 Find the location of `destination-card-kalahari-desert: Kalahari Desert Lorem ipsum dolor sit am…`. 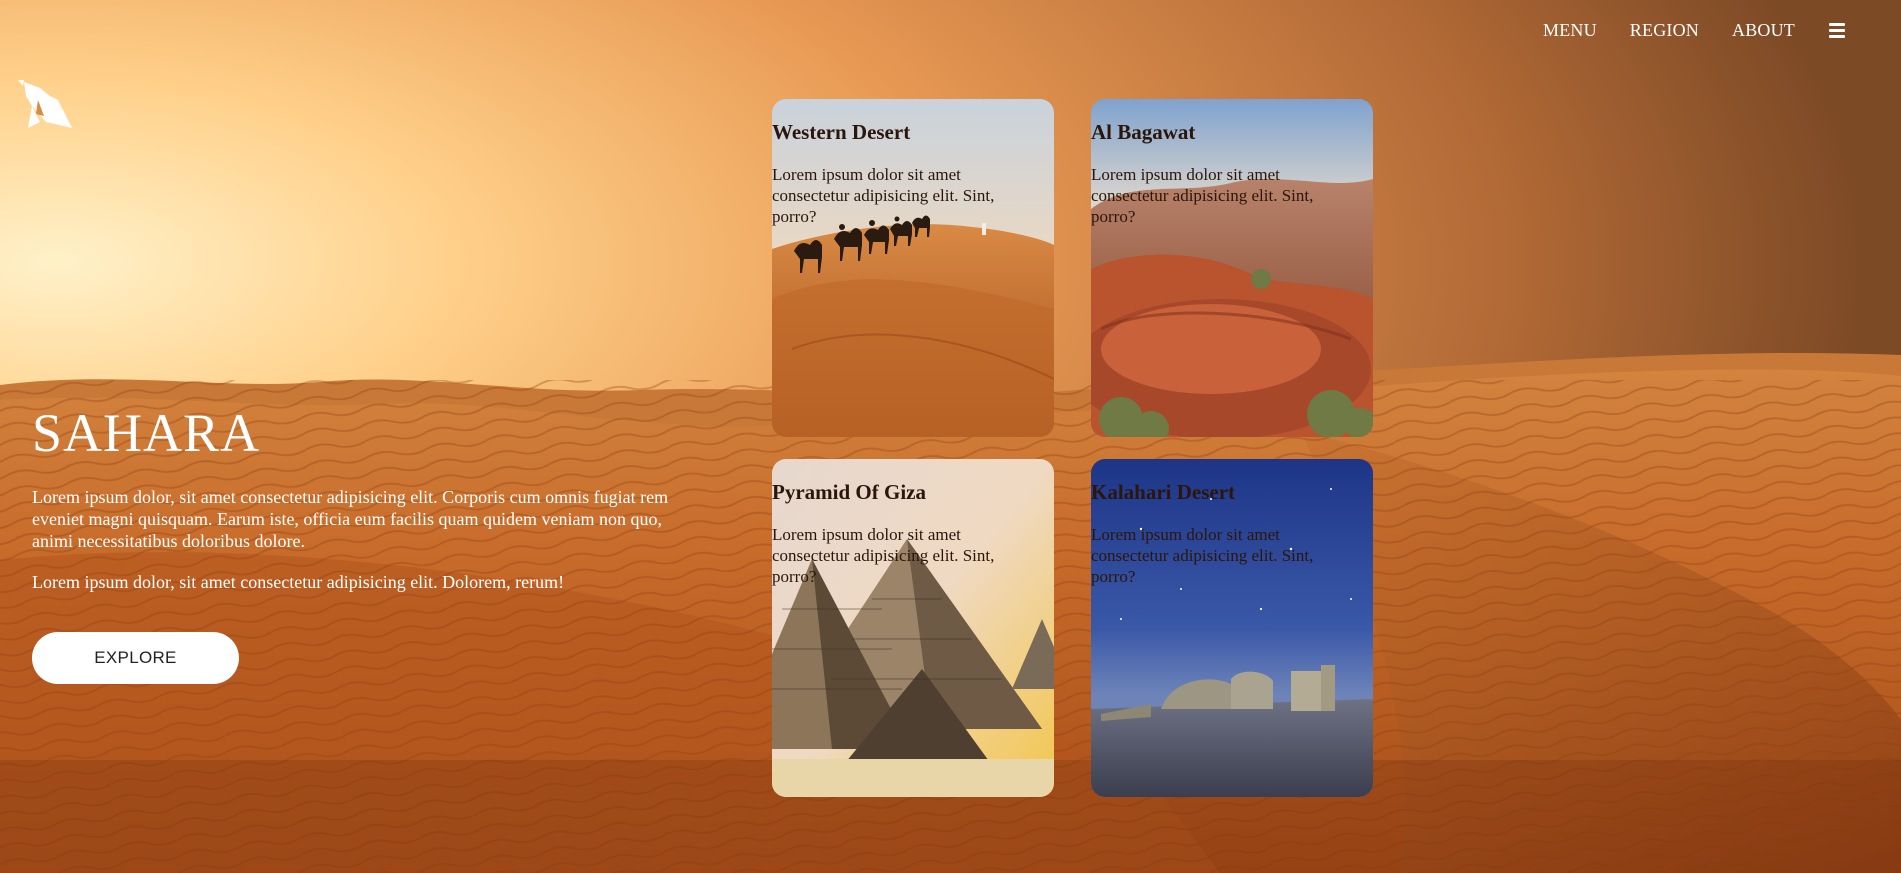

destination-card-kalahari-desert: Kalahari Desert Lorem ipsum dolor sit am… is located at coordinates (1232, 628).